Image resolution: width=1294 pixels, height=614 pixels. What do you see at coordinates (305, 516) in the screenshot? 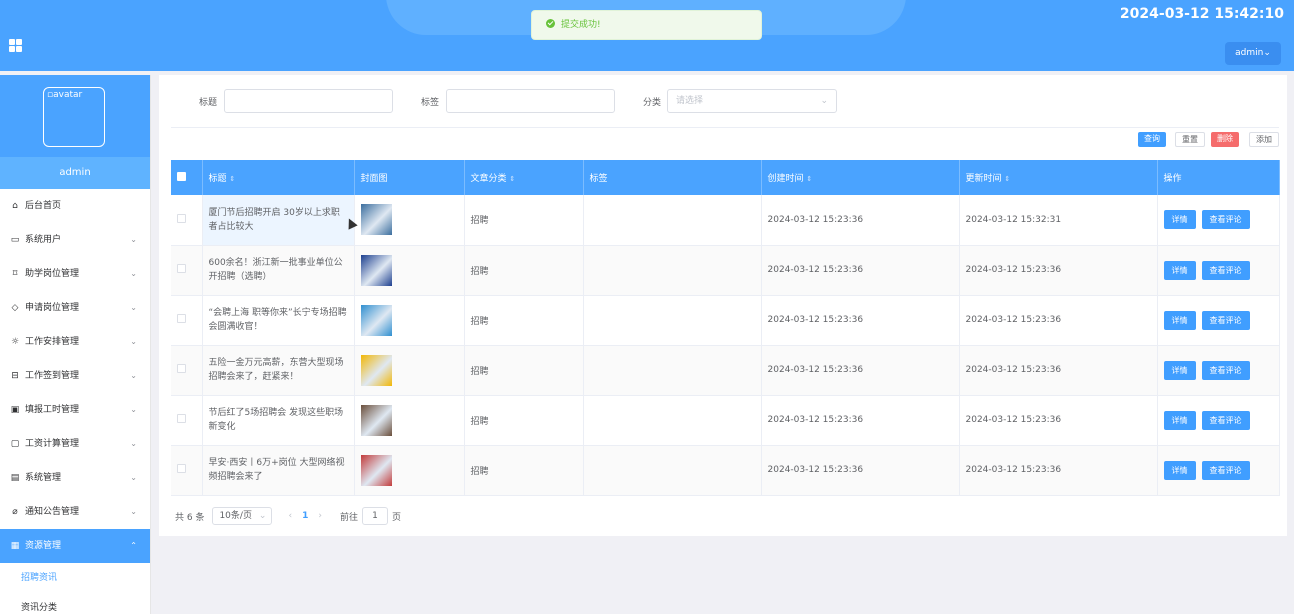
I see `page-number-current: 1` at bounding box center [305, 516].